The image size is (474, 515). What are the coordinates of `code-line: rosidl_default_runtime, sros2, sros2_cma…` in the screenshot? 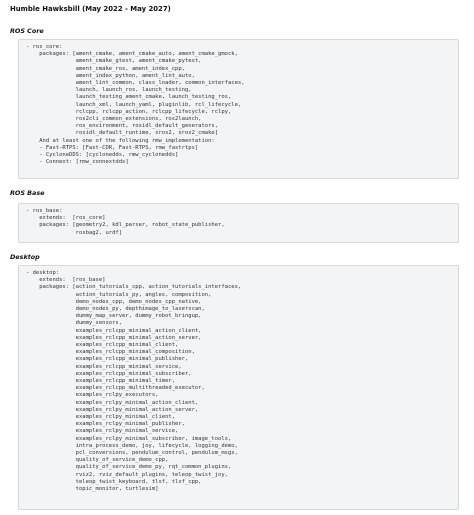 It's located at (122, 133).